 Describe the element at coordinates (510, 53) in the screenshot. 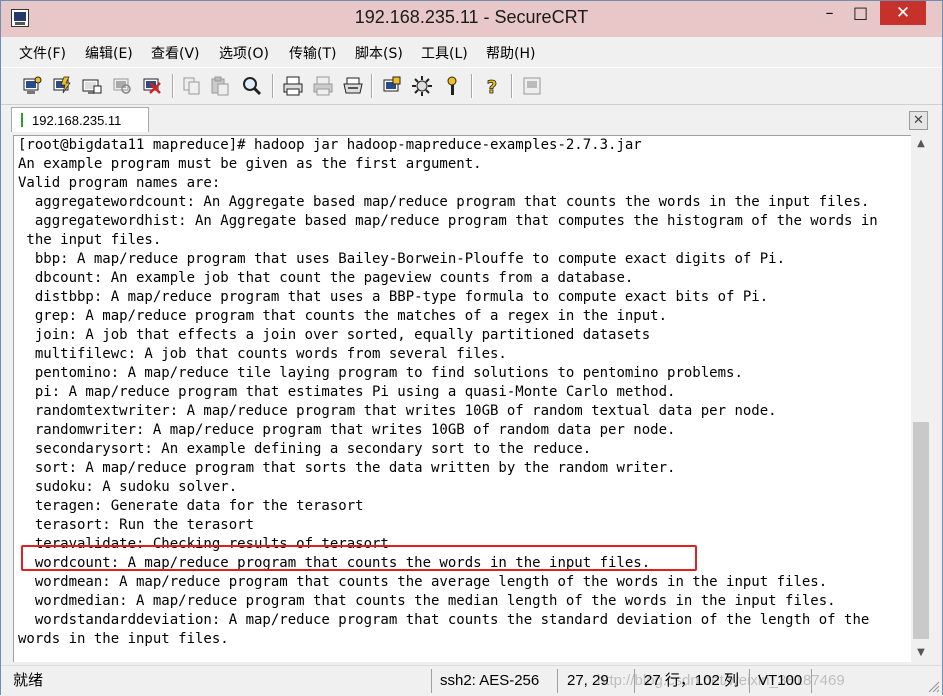

I see `menu-help: 帮助(H)` at that location.